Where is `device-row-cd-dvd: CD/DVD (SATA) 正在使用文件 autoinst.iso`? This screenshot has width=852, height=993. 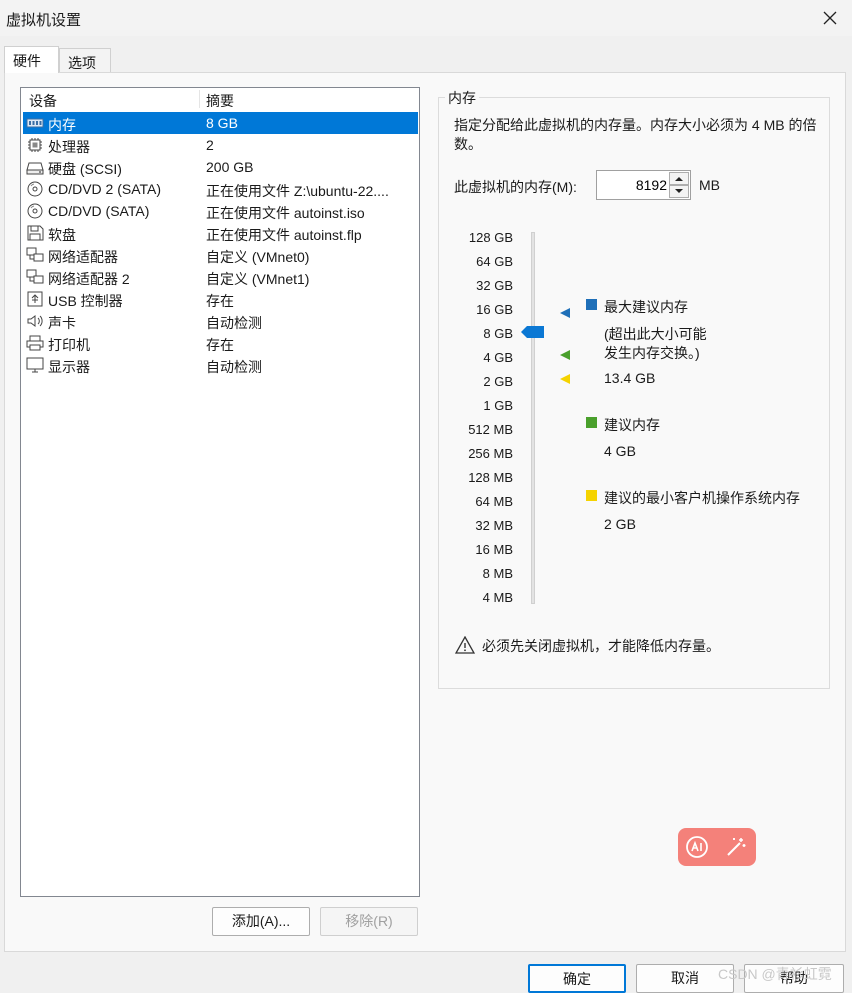
device-row-cd-dvd: CD/DVD (SATA) 正在使用文件 autoinst.iso is located at coordinates (220, 211).